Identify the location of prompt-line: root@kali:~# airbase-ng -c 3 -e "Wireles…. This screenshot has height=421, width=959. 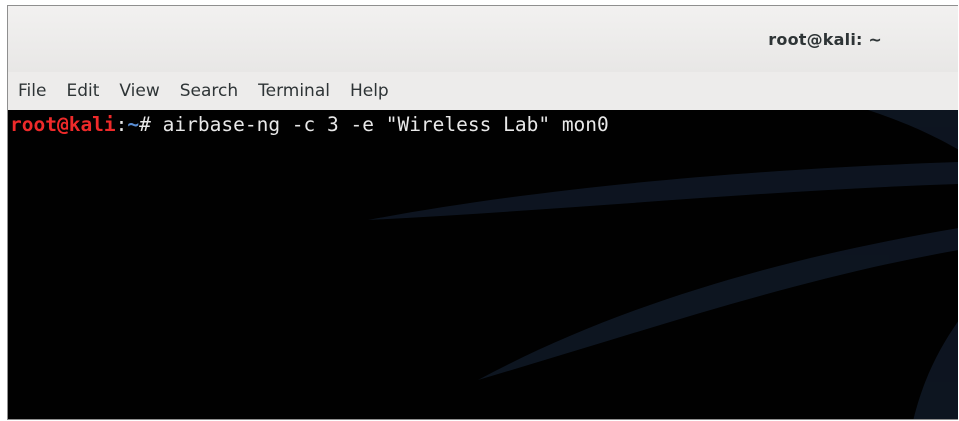
(309, 125).